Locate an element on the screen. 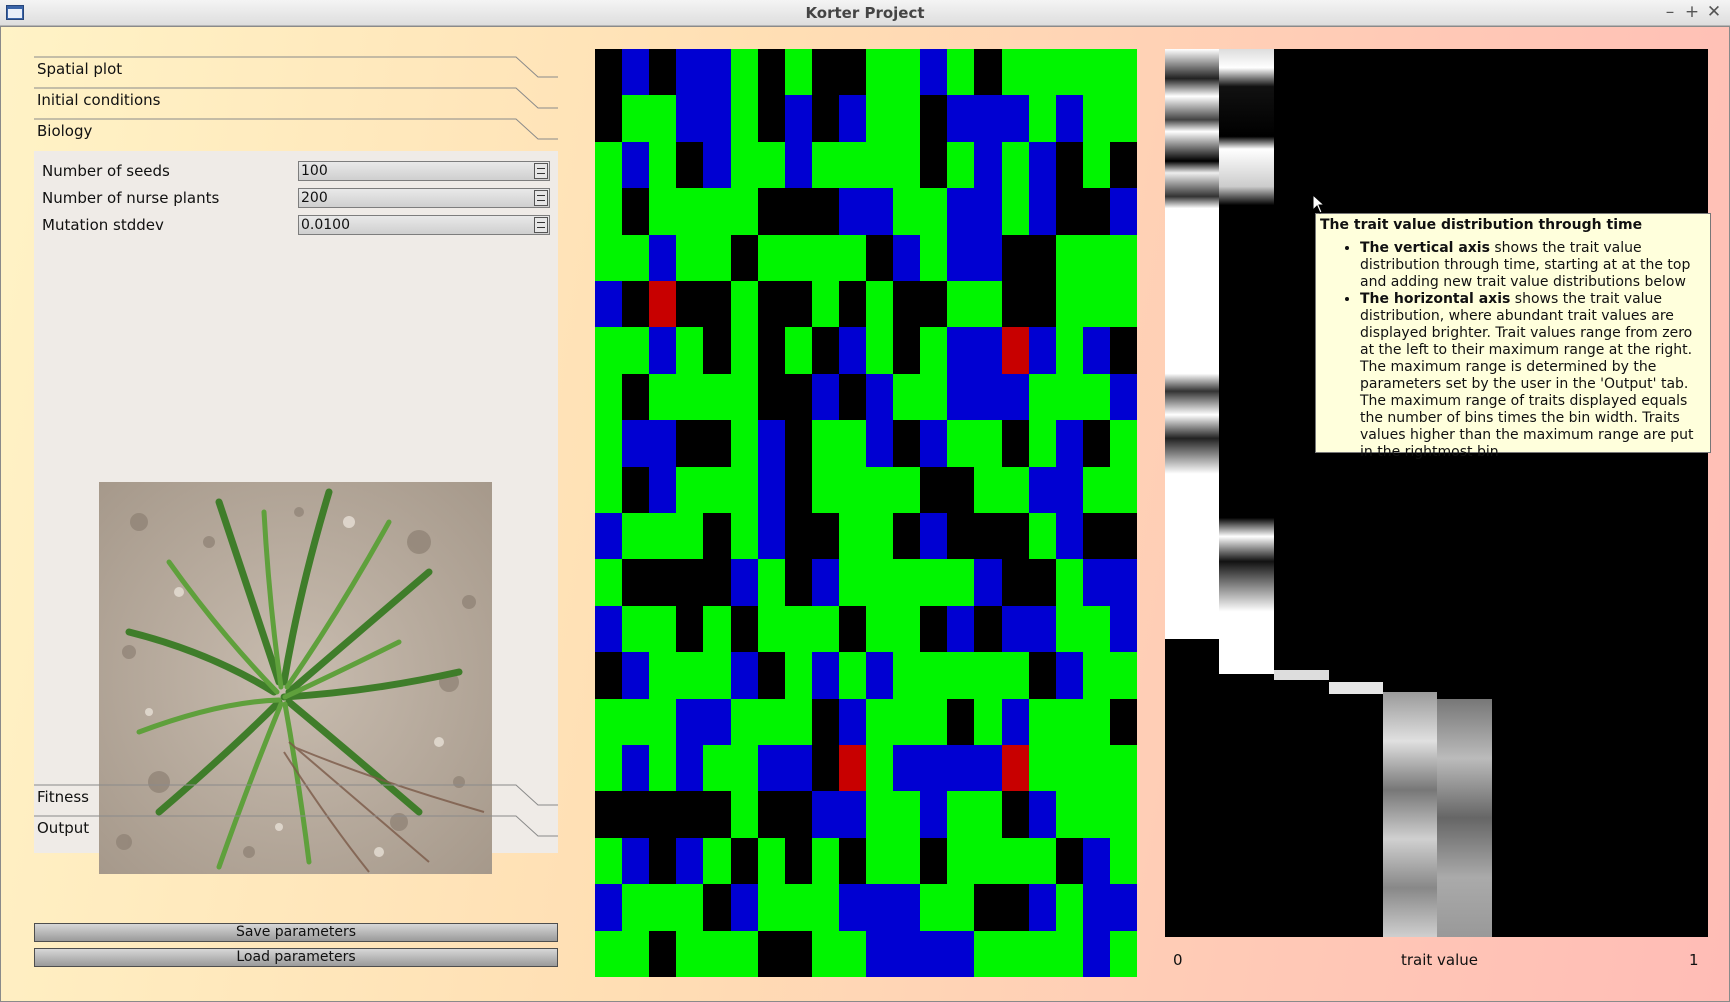 The height and width of the screenshot is (1002, 1730). tab-fitness: Fitness is located at coordinates (296, 798).